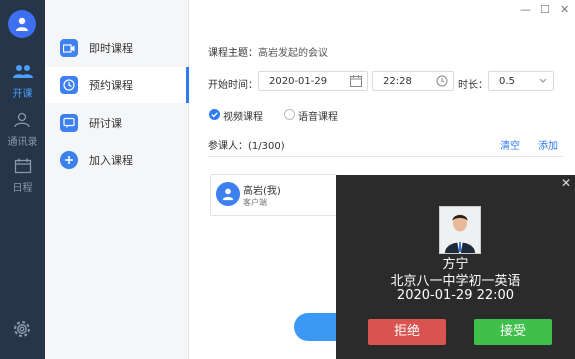 The width and height of the screenshot is (575, 359). I want to click on close-icon: ✕, so click(566, 183).